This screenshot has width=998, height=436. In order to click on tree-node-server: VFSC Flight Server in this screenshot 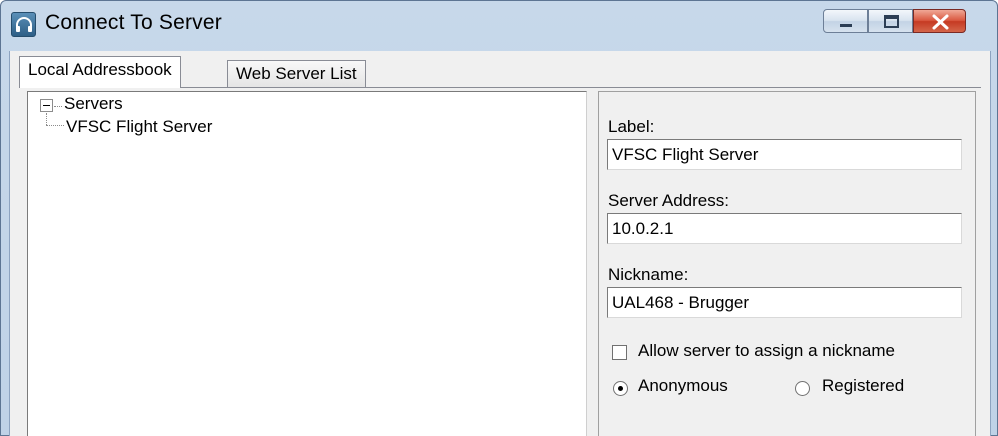, I will do `click(139, 127)`.